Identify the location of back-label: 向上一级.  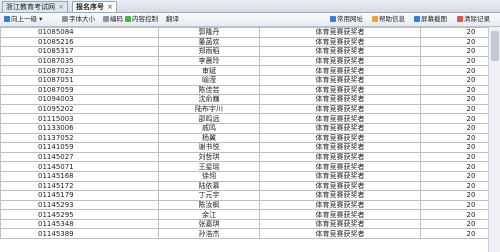
(24, 19).